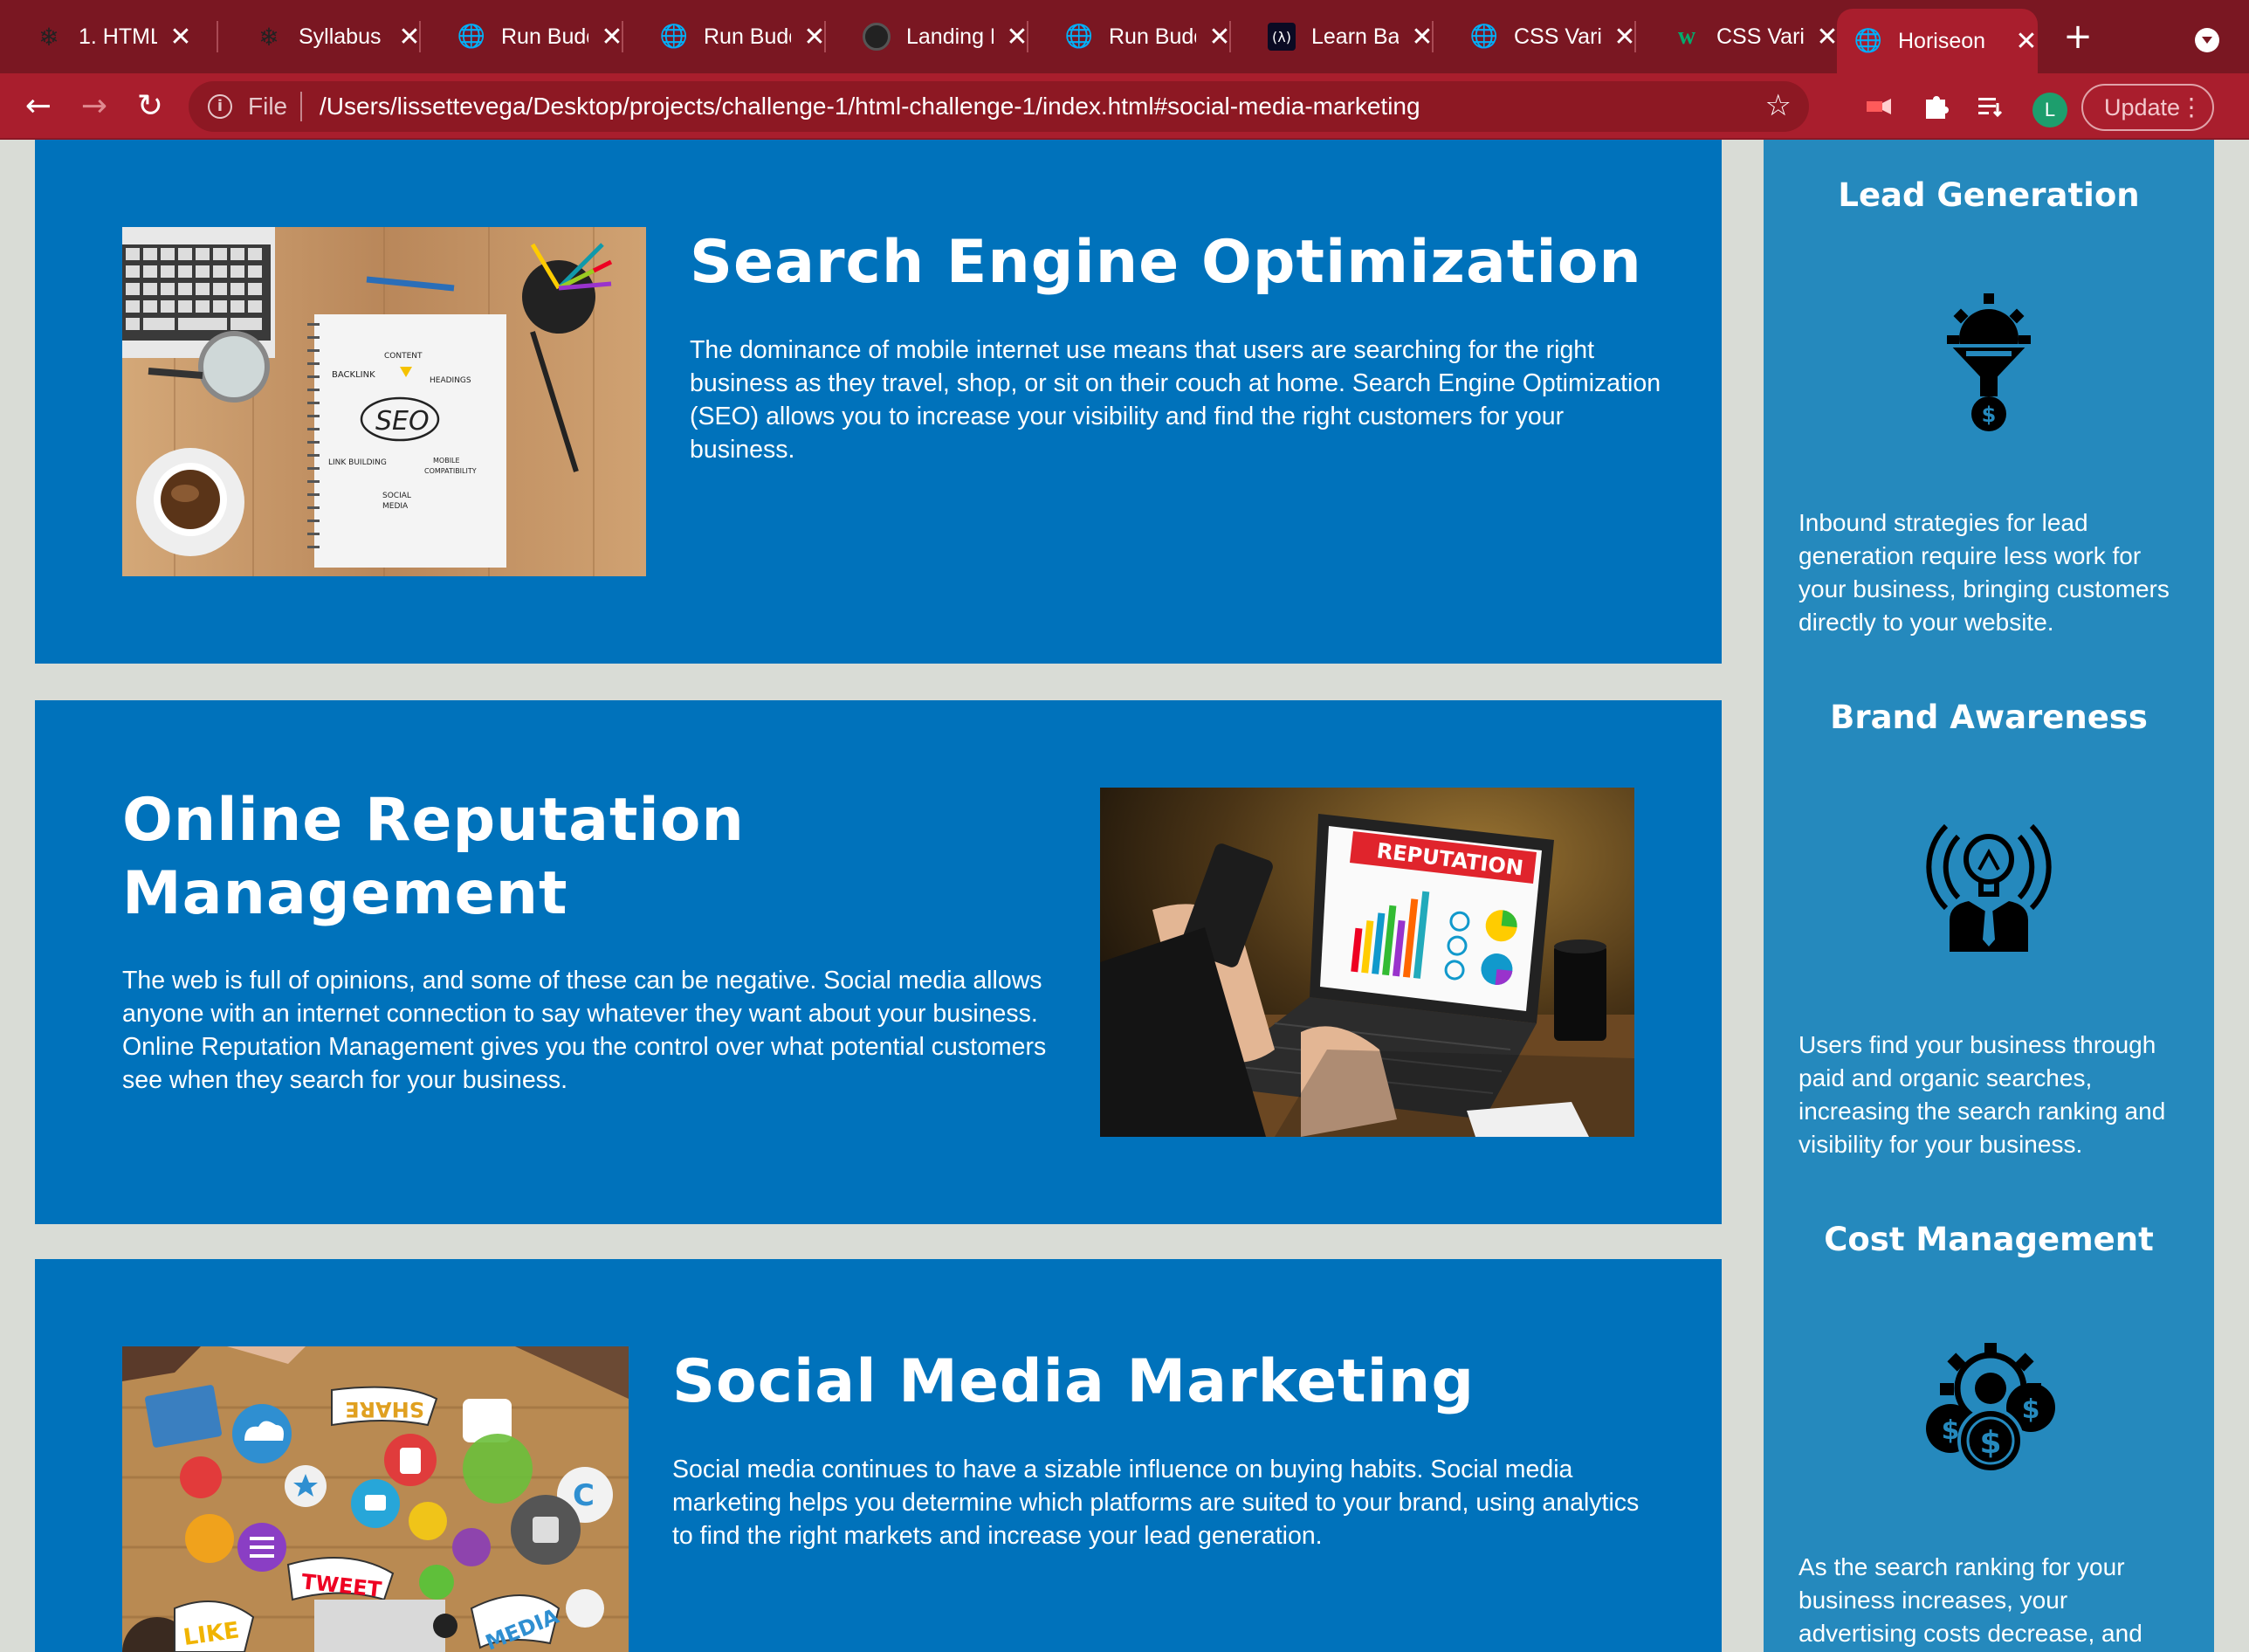 The height and width of the screenshot is (1652, 2249). What do you see at coordinates (1990, 106) in the screenshot?
I see `reading-list-icon` at bounding box center [1990, 106].